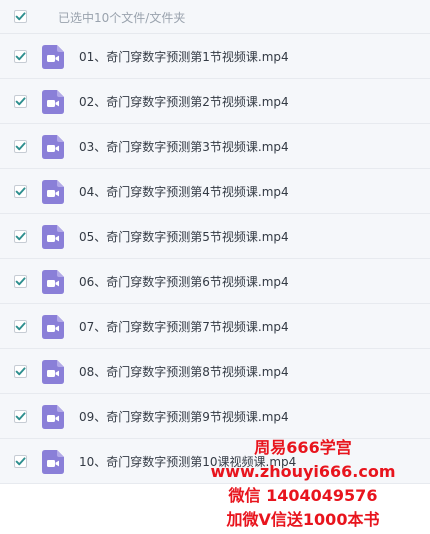 The width and height of the screenshot is (430, 534). I want to click on file-row: 03、奇门穿数字预测第3节视频课.mp4, so click(215, 146).